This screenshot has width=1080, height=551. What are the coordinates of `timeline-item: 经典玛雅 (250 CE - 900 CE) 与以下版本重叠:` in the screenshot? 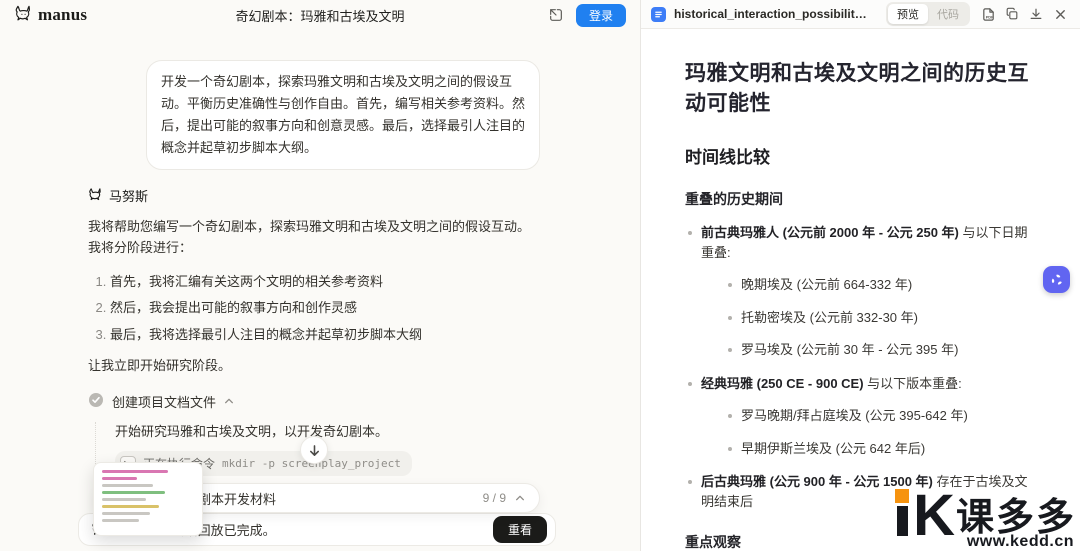 It's located at (862, 384).